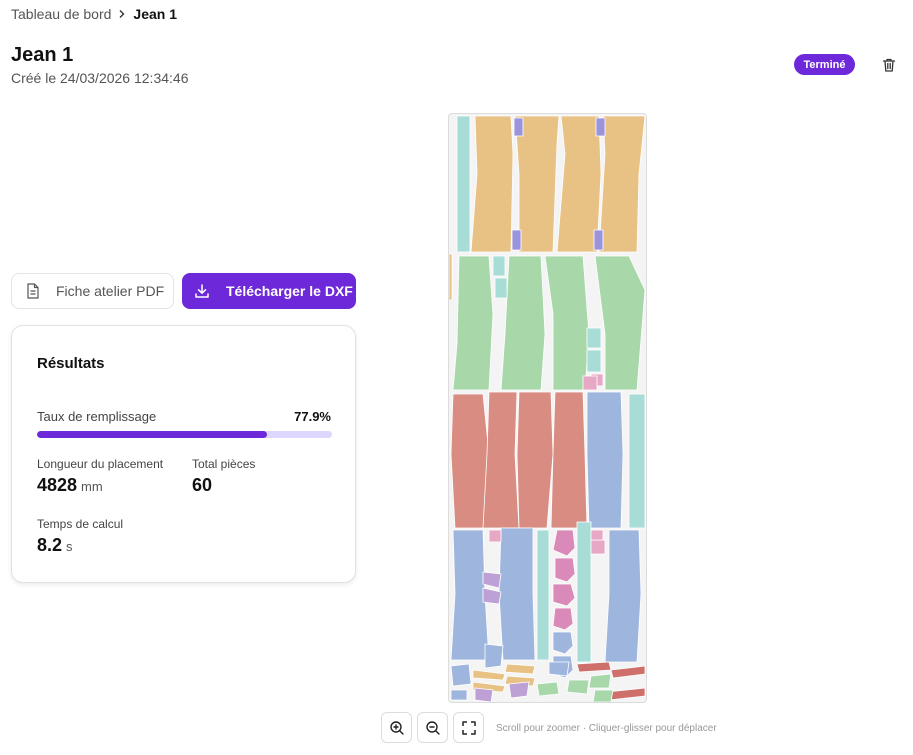 This screenshot has height=755, width=913. I want to click on pdf-button-label: Fiche atelier PDF, so click(110, 291).